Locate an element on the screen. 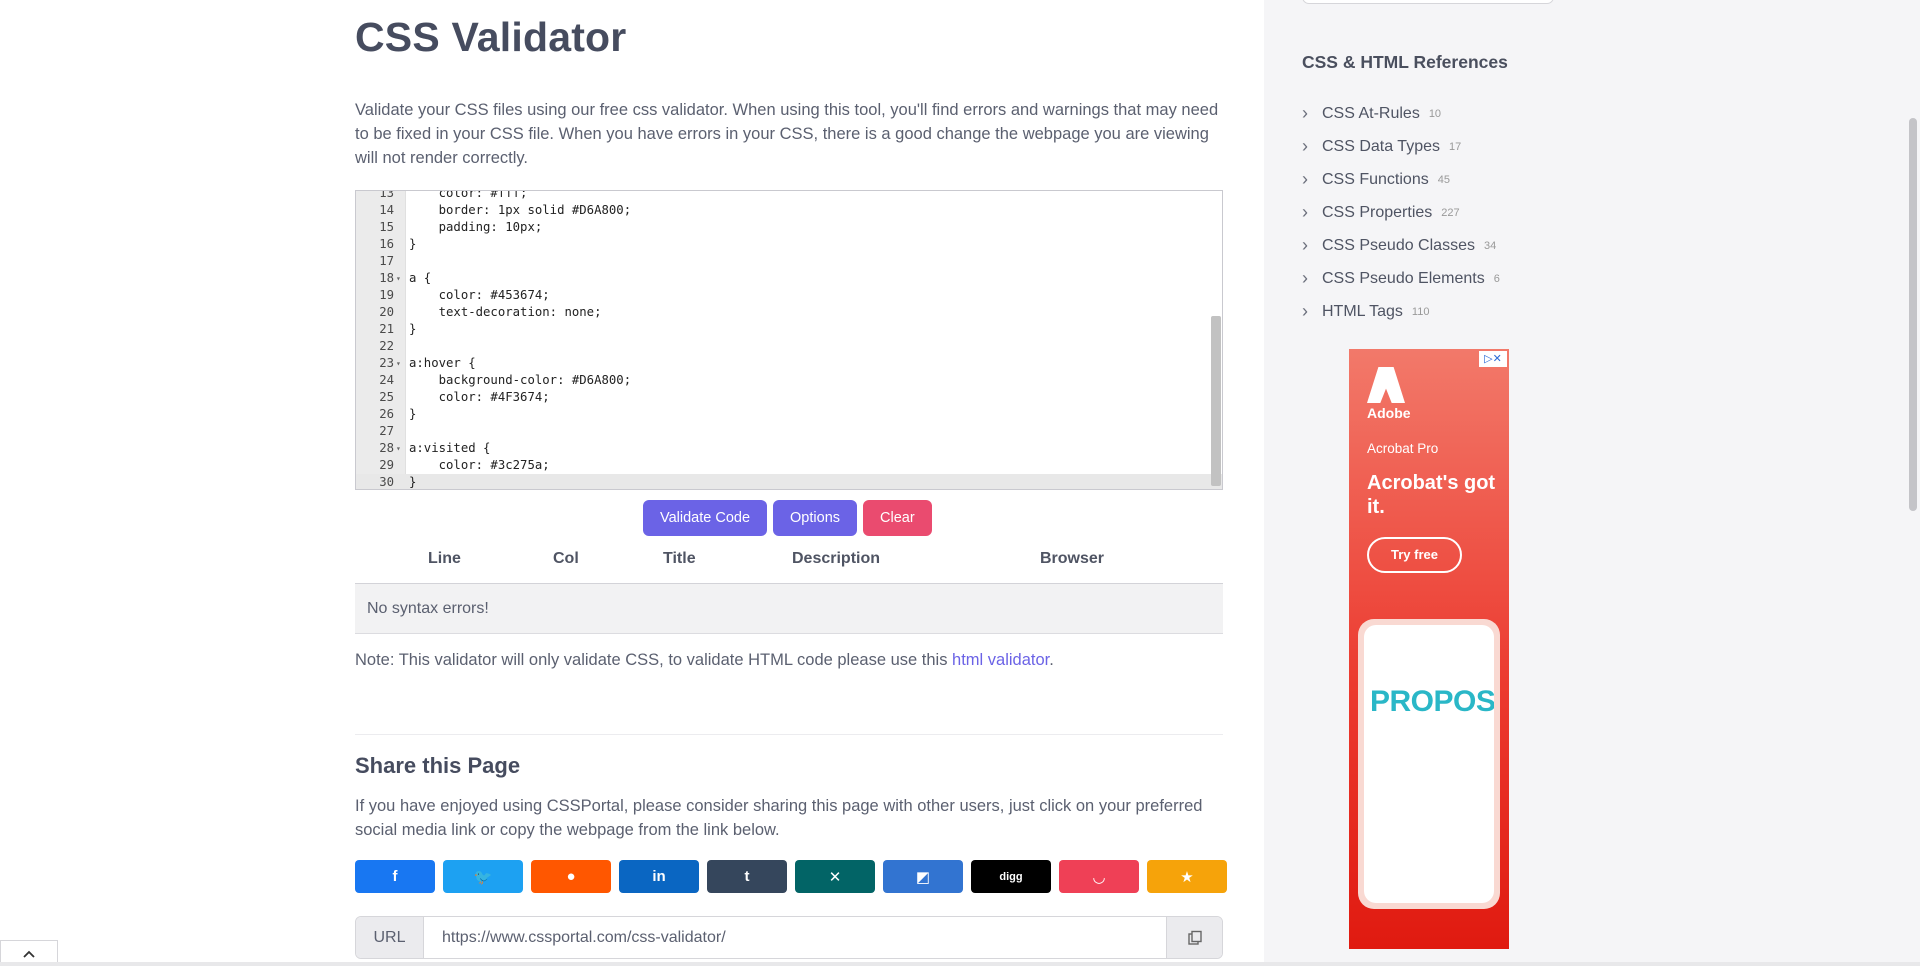 This screenshot has height=966, width=1920. reference-label: CSS Pseudo Classes is located at coordinates (1398, 245).